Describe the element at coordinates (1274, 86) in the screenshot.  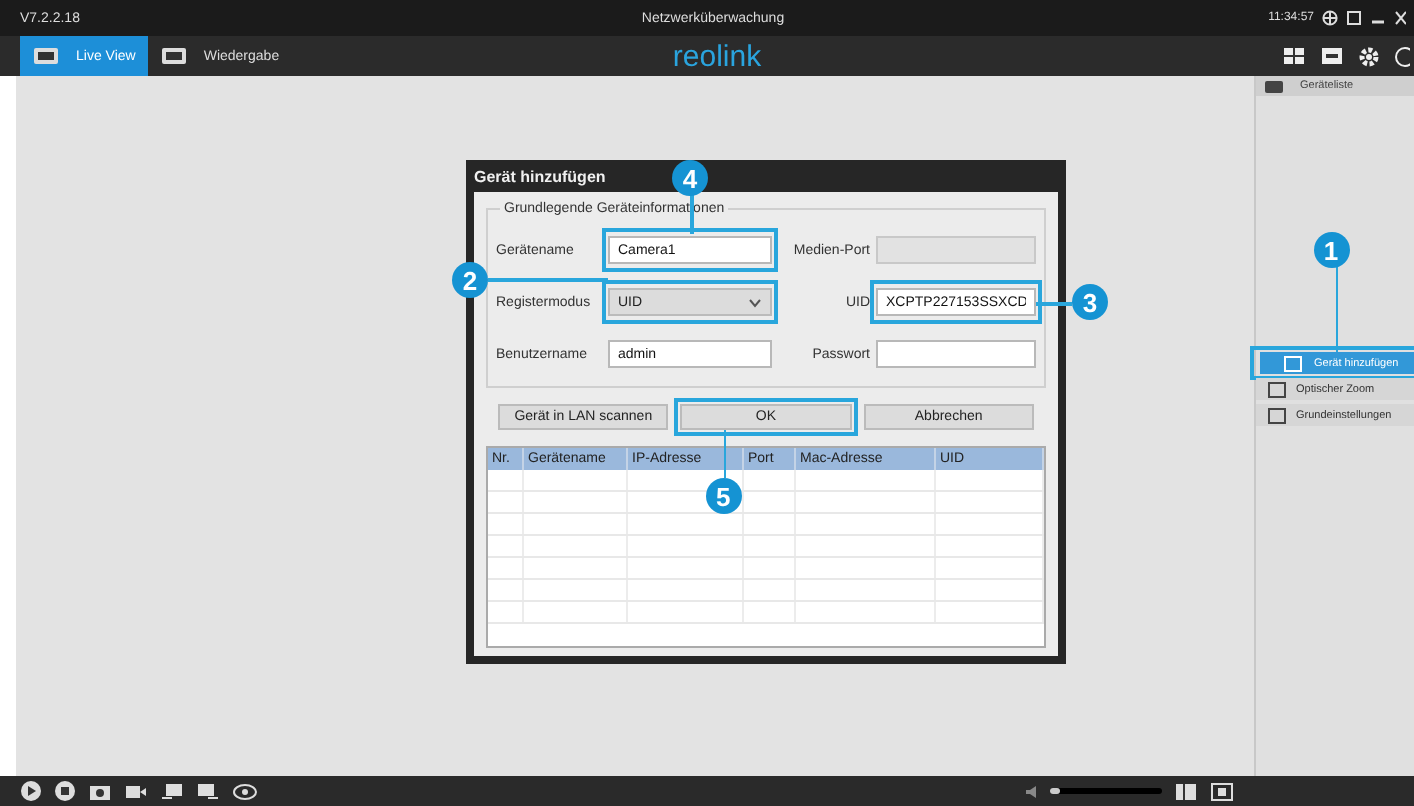
I see `device-icon` at that location.